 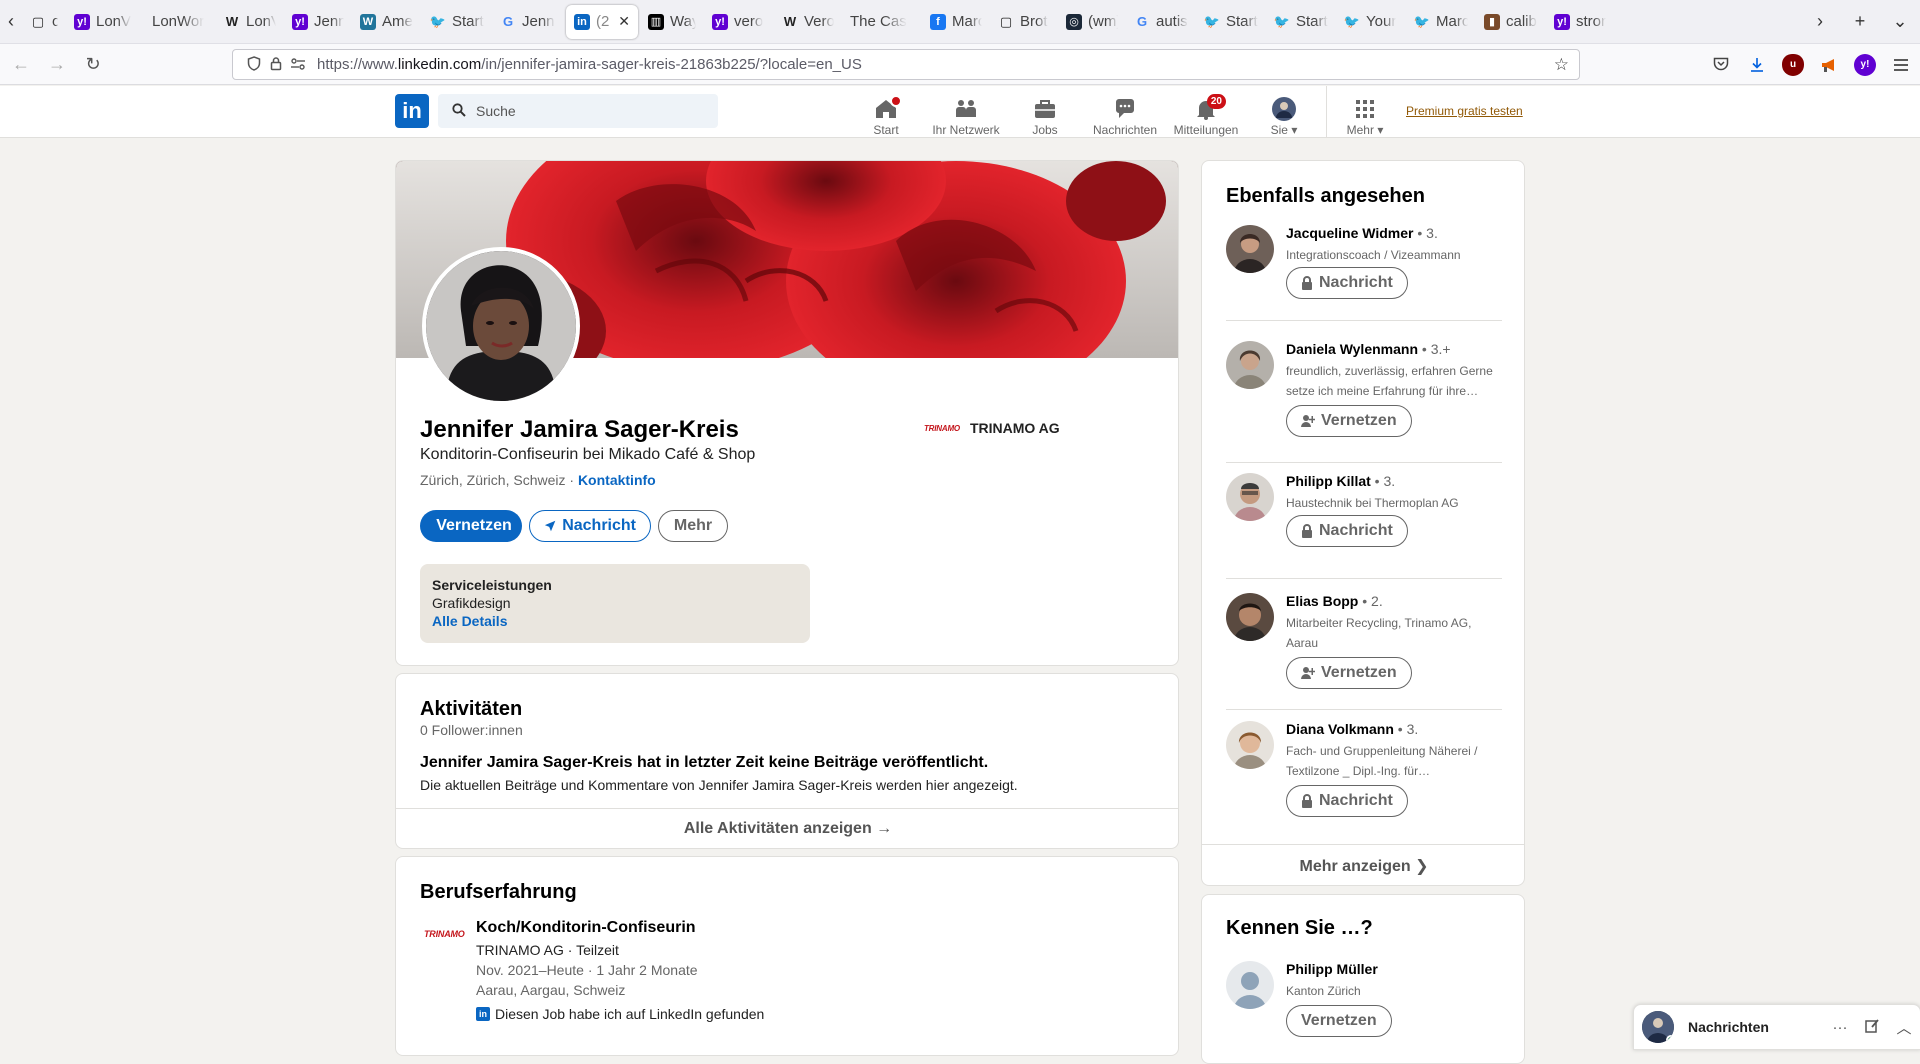 I want to click on browser-tab: y! Jenn, so click(x=318, y=22).